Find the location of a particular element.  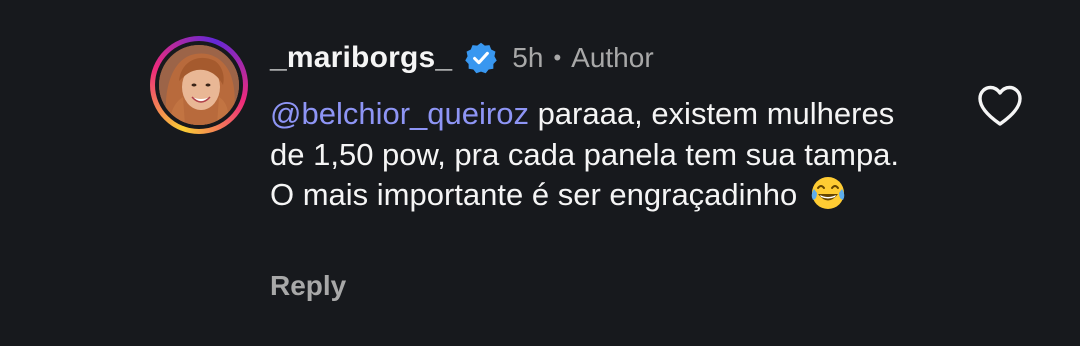

mention-link: @belchior_queiroz is located at coordinates (399, 113).